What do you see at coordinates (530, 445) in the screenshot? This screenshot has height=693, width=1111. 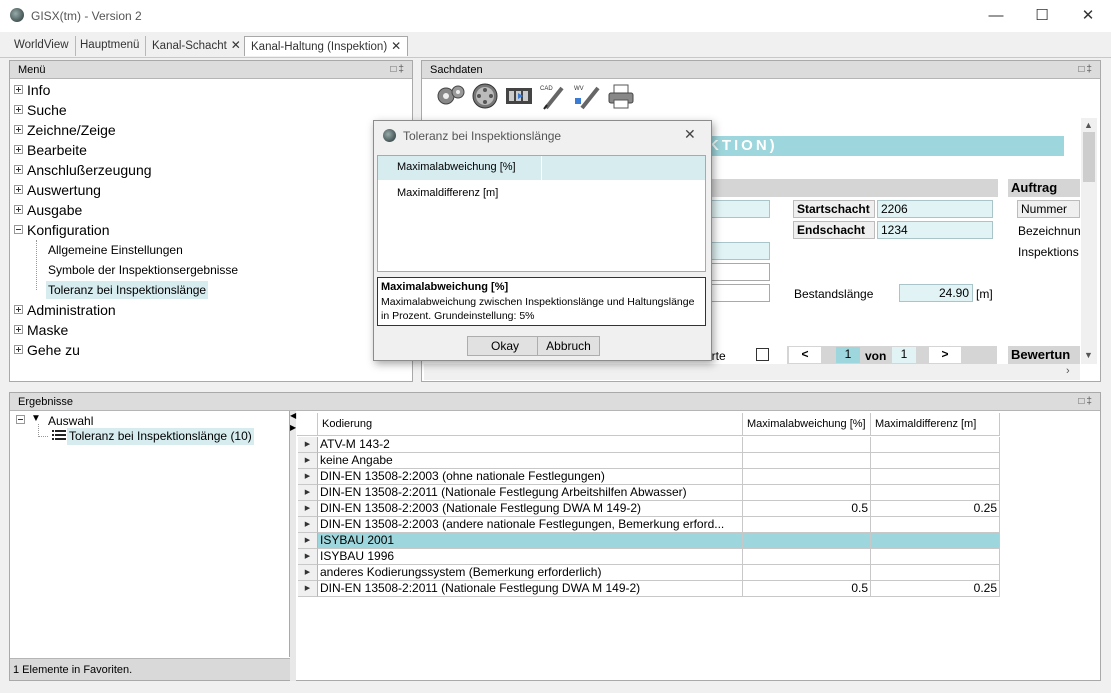 I see `kodierung-cell: ATV-M 143-2` at bounding box center [530, 445].